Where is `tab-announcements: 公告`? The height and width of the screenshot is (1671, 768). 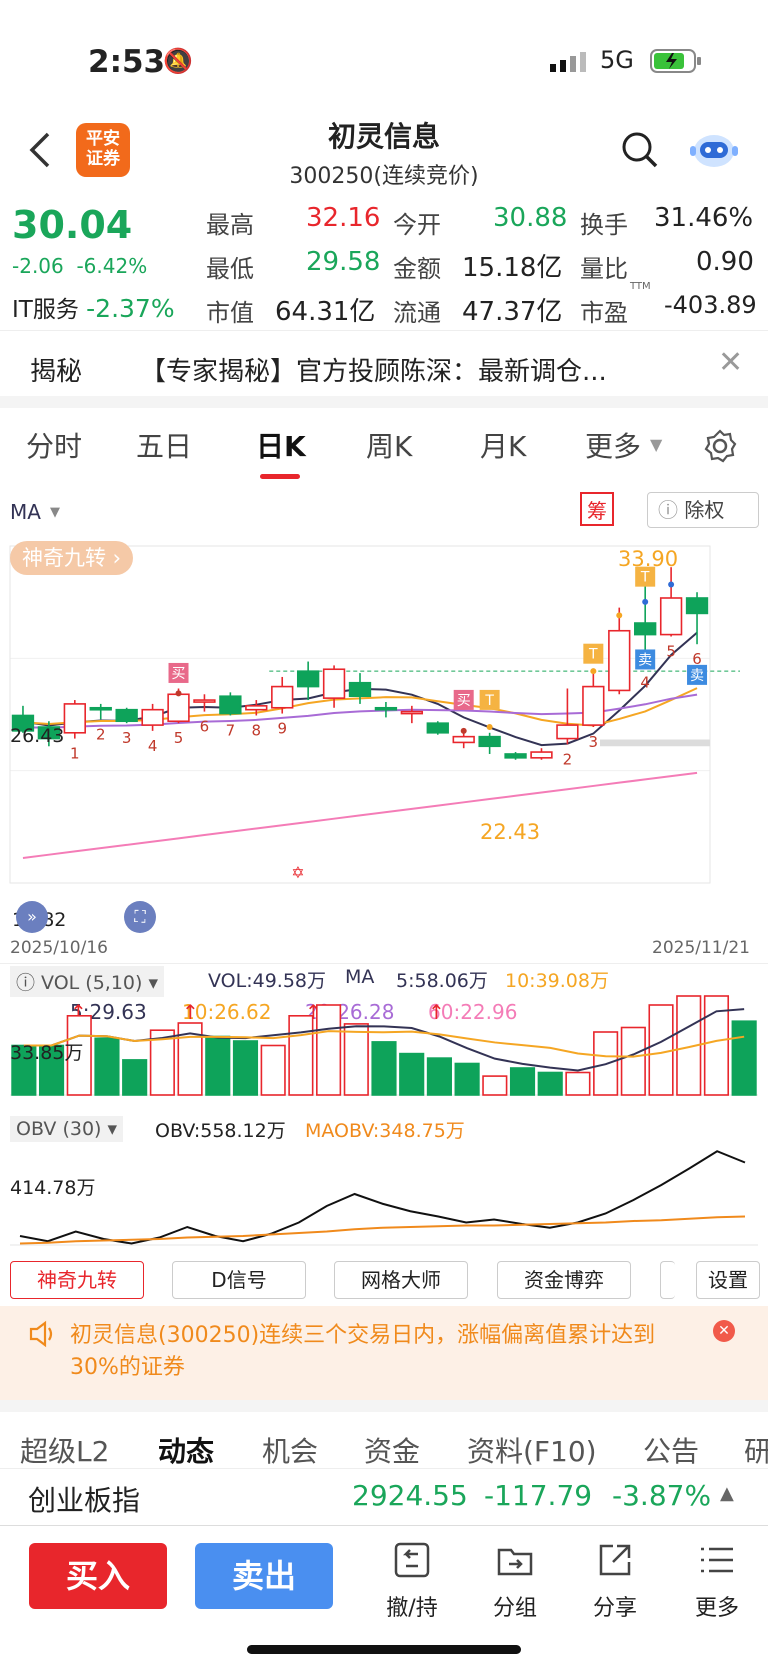 tab-announcements: 公告 is located at coordinates (671, 1450).